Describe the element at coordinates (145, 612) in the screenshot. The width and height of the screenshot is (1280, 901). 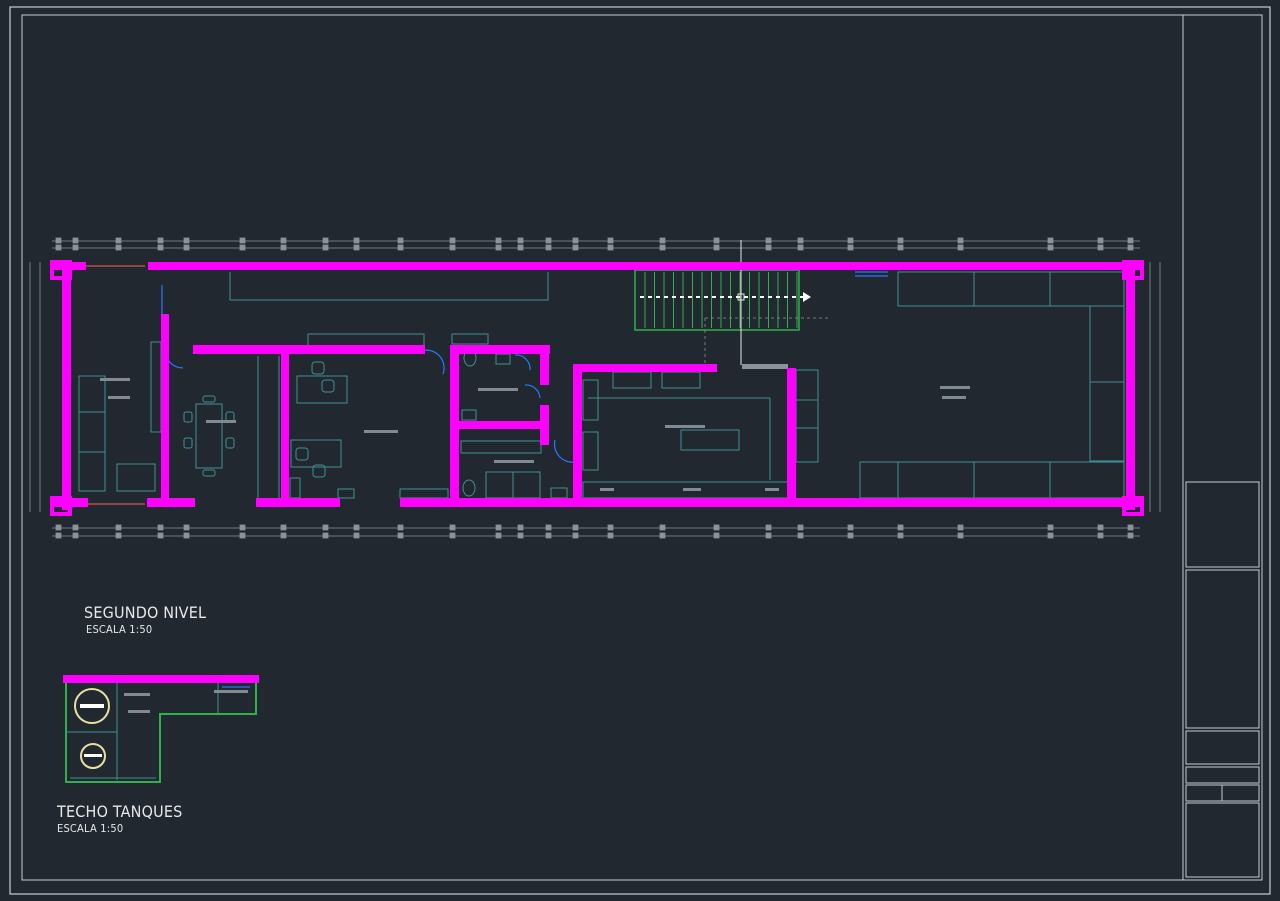
I see `plan-title-segundo-nivel: SEGUNDO NIVEL` at that location.